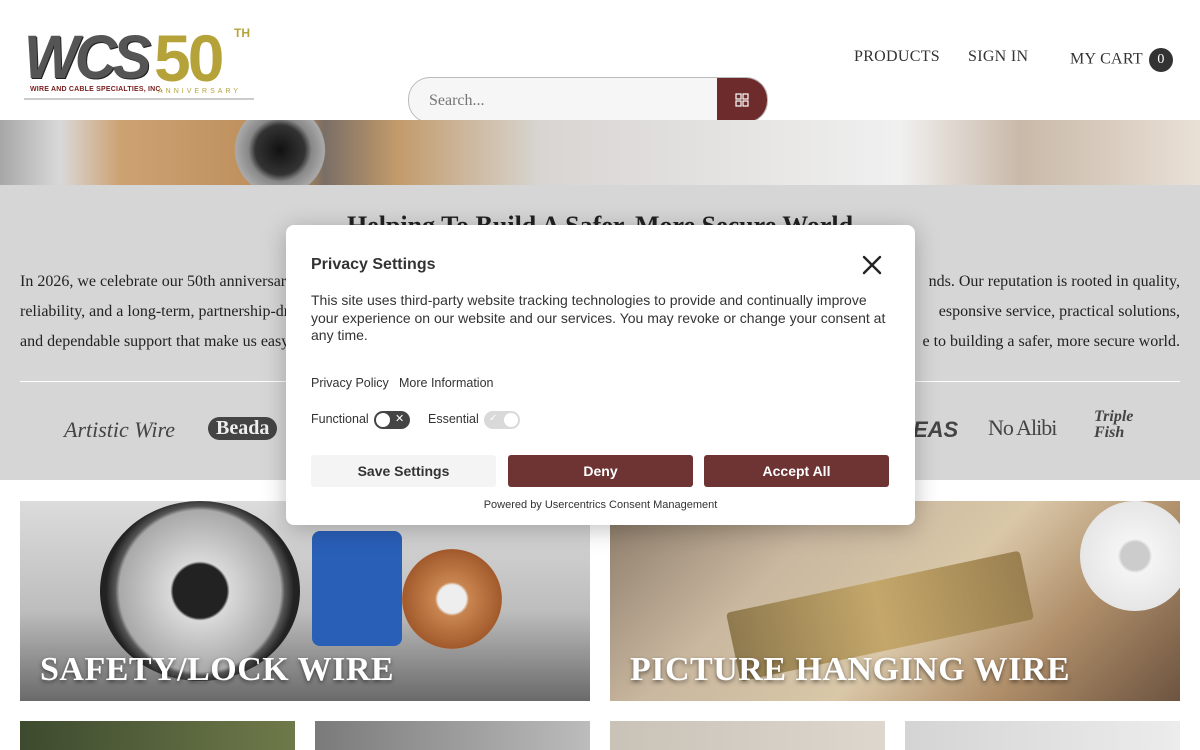  What do you see at coordinates (403, 471) in the screenshot?
I see `save-settings-button: Save Settings` at bounding box center [403, 471].